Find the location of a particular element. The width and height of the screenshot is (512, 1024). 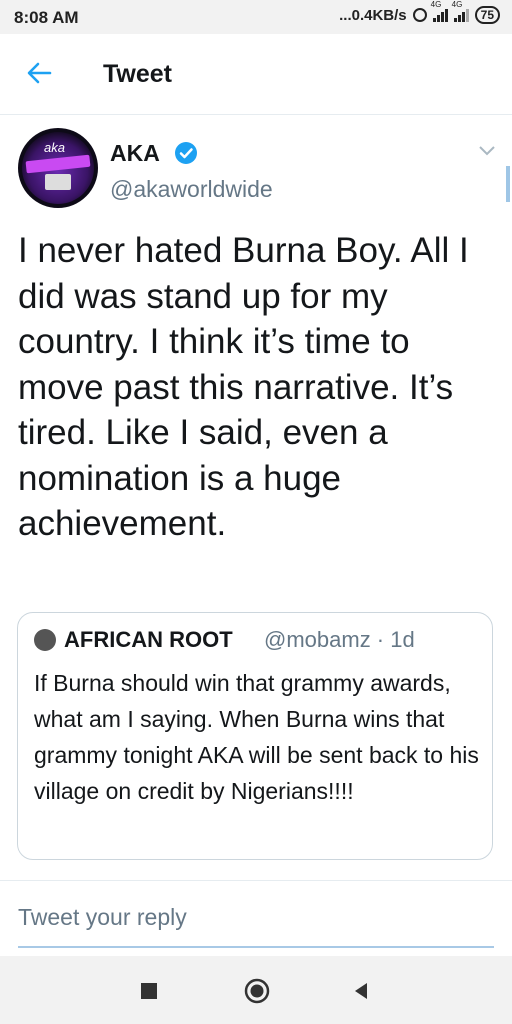

circle-icon is located at coordinates (257, 991).